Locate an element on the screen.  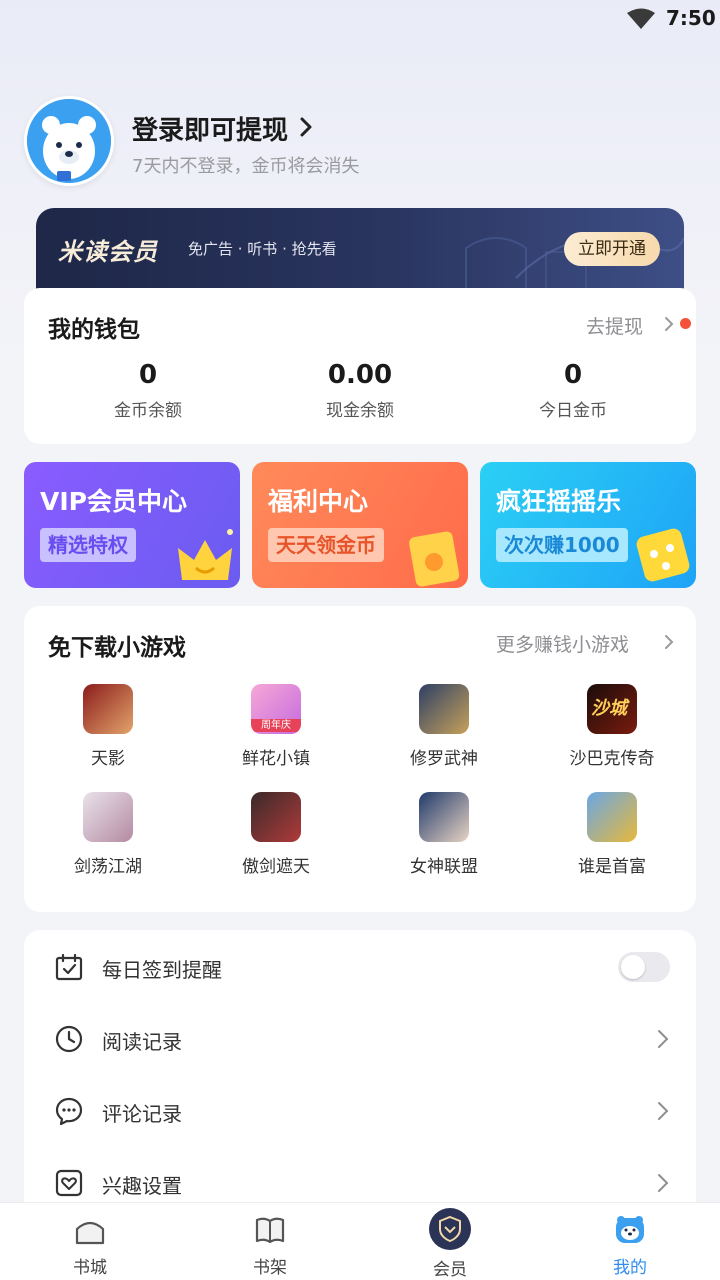
tab-bookshelf: 书架 is located at coordinates (270, 1241).